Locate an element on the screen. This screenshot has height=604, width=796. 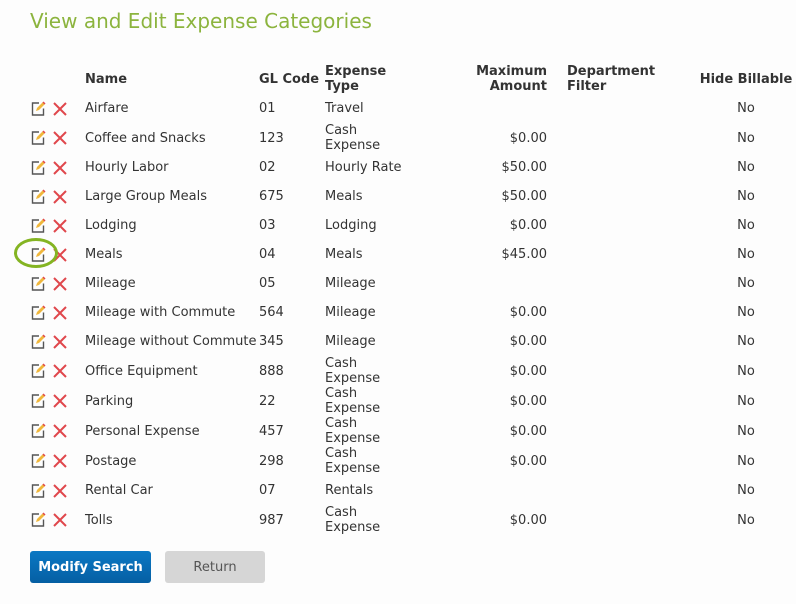
cell-gl-code: 123 is located at coordinates (271, 138).